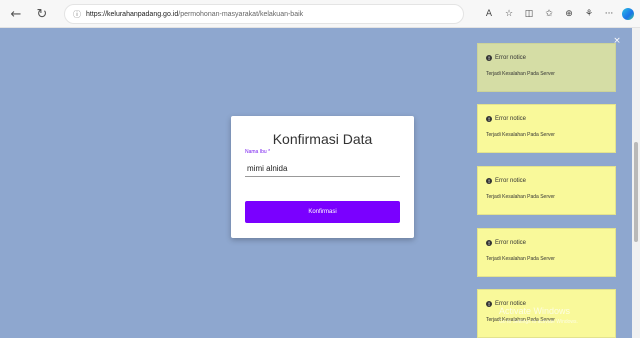 Image resolution: width=640 pixels, height=338 pixels. What do you see at coordinates (609, 14) in the screenshot?
I see `more-icon: ···` at bounding box center [609, 14].